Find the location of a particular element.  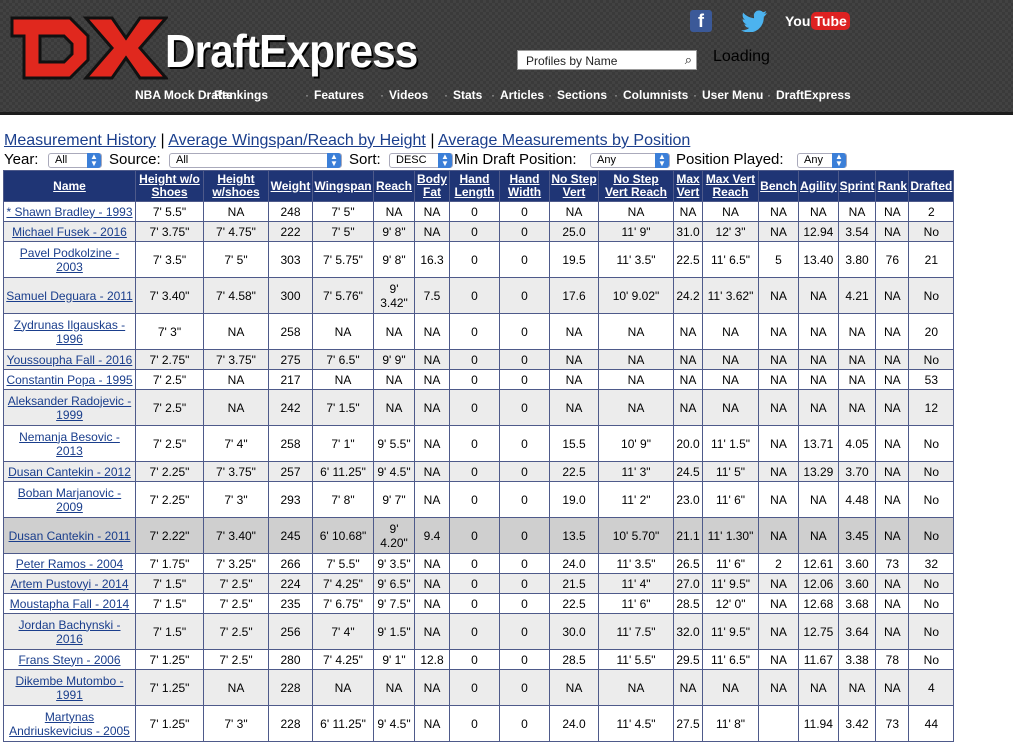

player-name-link: Constantin Popa - 1995 is located at coordinates (69, 379).